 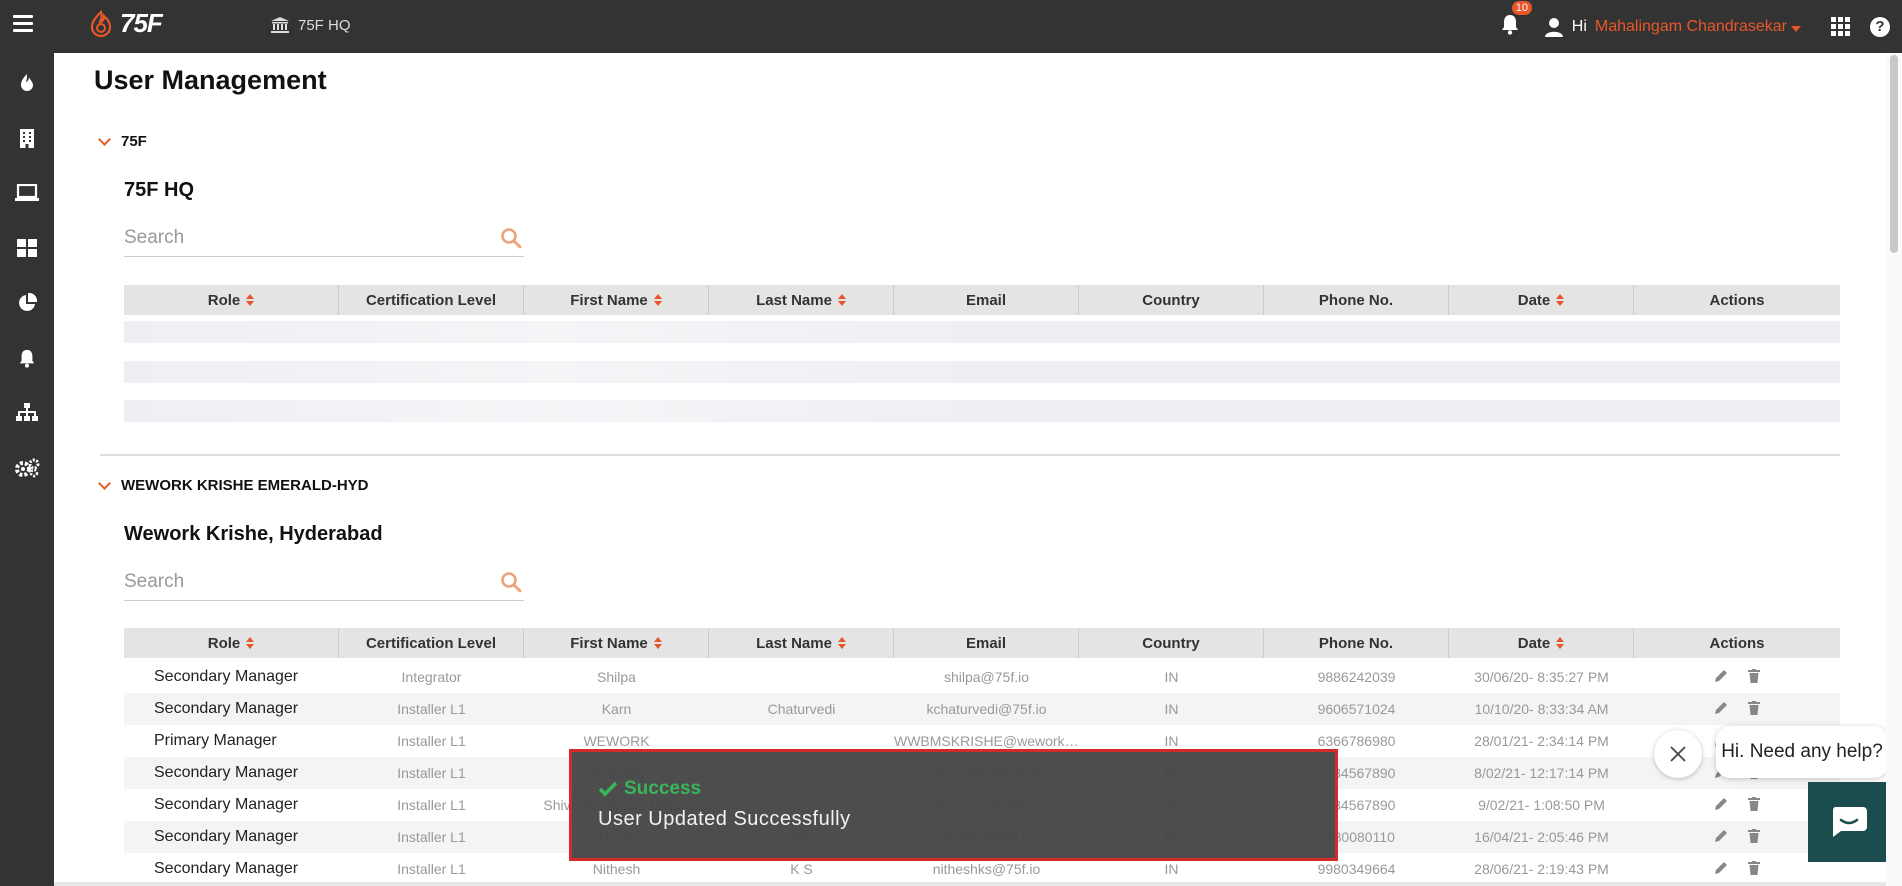 I want to click on sidebar-item-heating, so click(x=27, y=83).